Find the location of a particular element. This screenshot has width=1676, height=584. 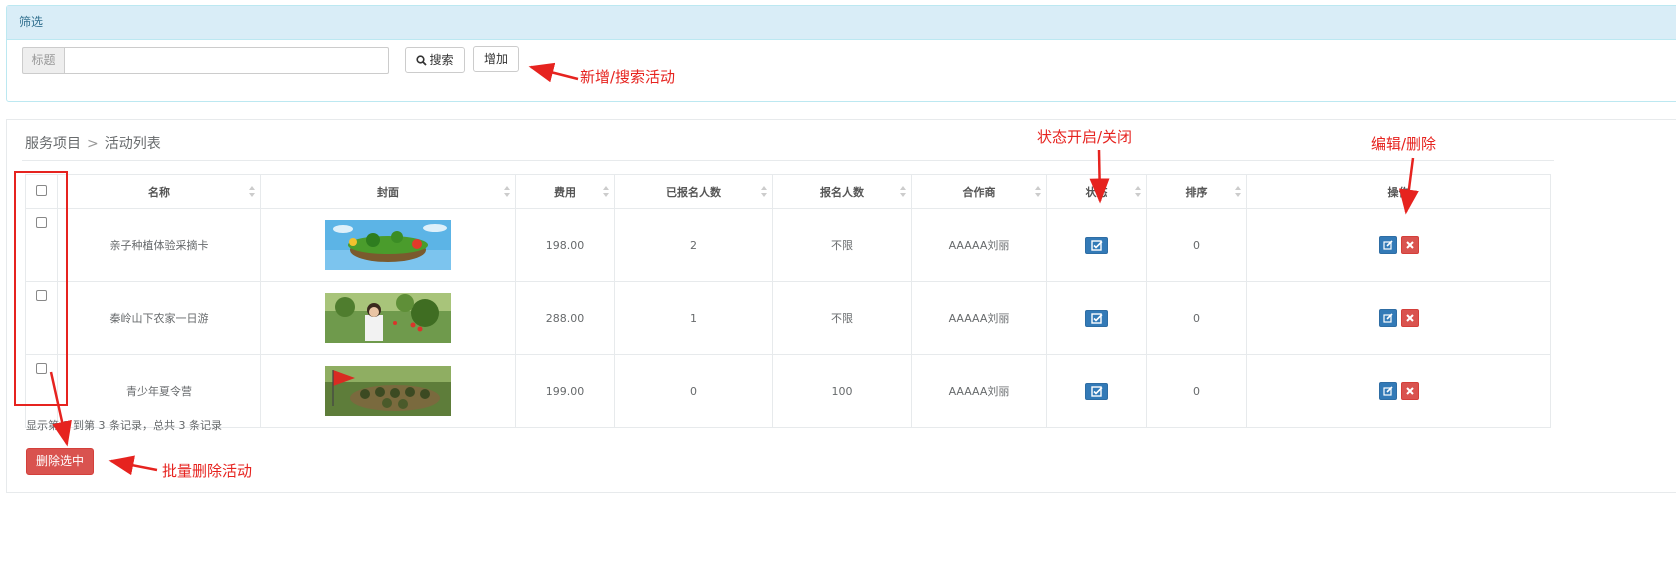

annotation-checkbox-highlight is located at coordinates (41, 288).